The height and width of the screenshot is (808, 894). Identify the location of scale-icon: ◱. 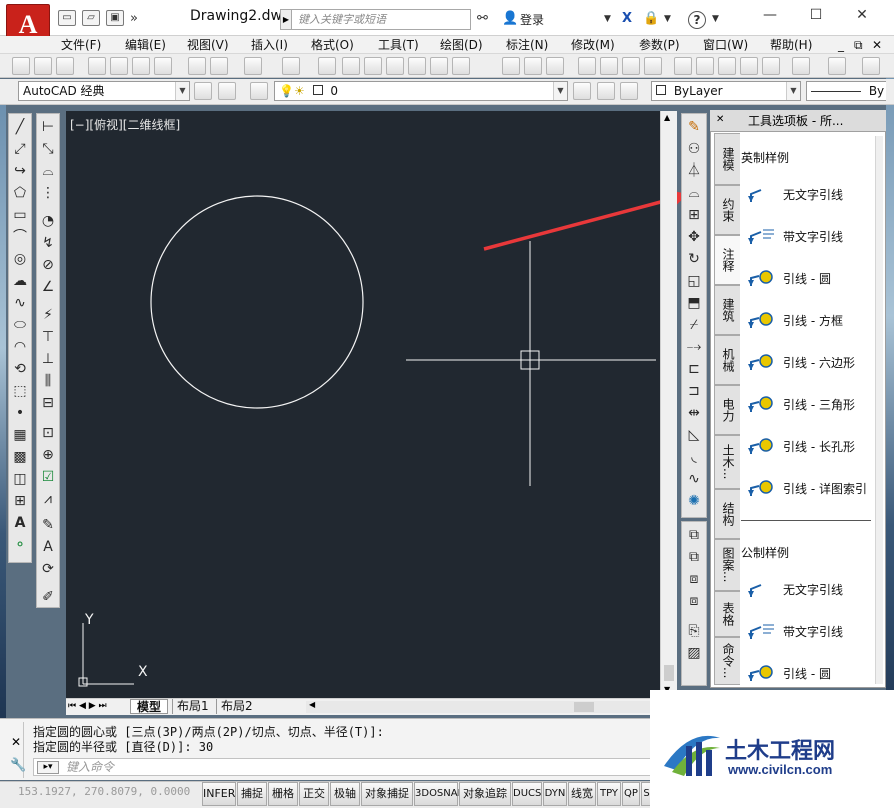
(694, 281).